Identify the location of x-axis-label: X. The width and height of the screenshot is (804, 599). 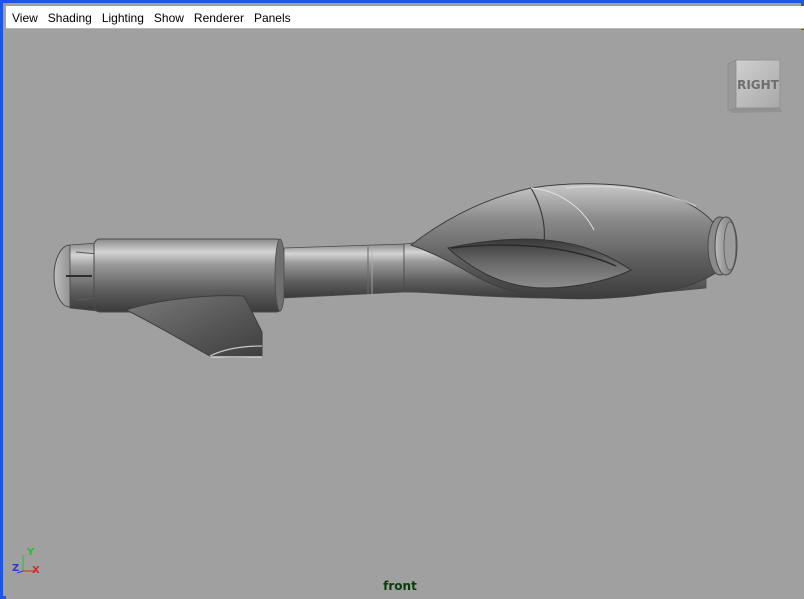
(36, 570).